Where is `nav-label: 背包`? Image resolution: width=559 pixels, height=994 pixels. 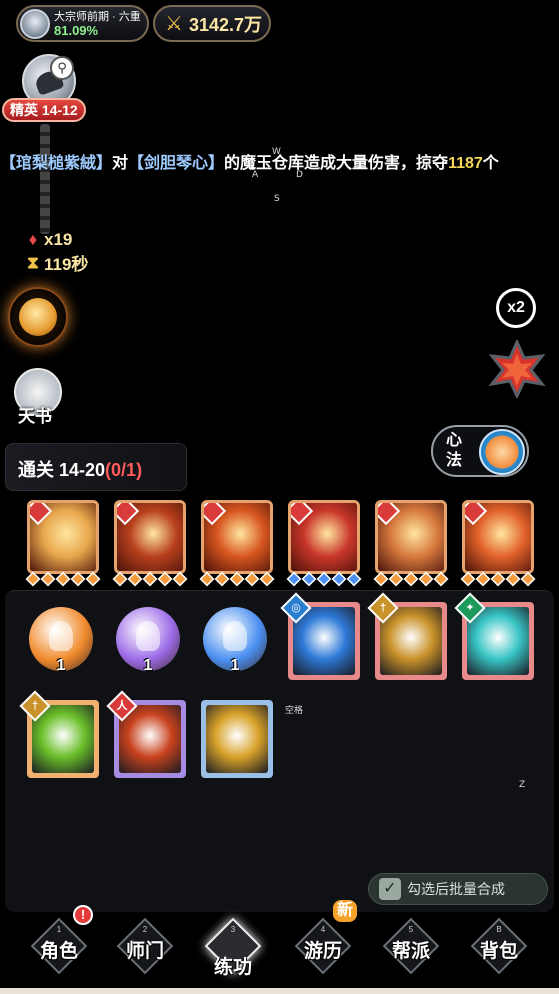 nav-label: 背包 is located at coordinates (498, 951).